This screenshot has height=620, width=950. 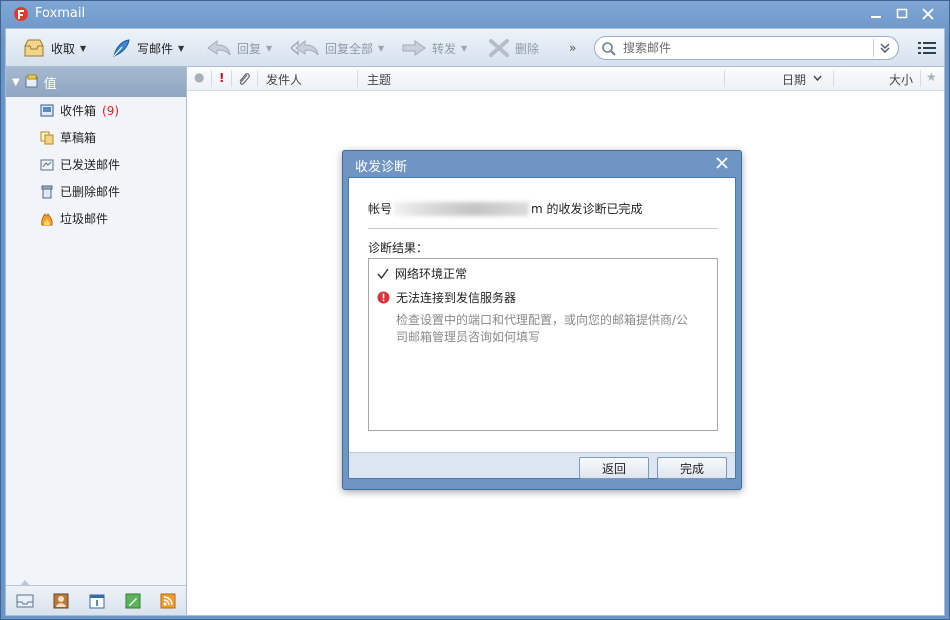 What do you see at coordinates (381, 167) in the screenshot?
I see `dialog-title: 收发诊断` at bounding box center [381, 167].